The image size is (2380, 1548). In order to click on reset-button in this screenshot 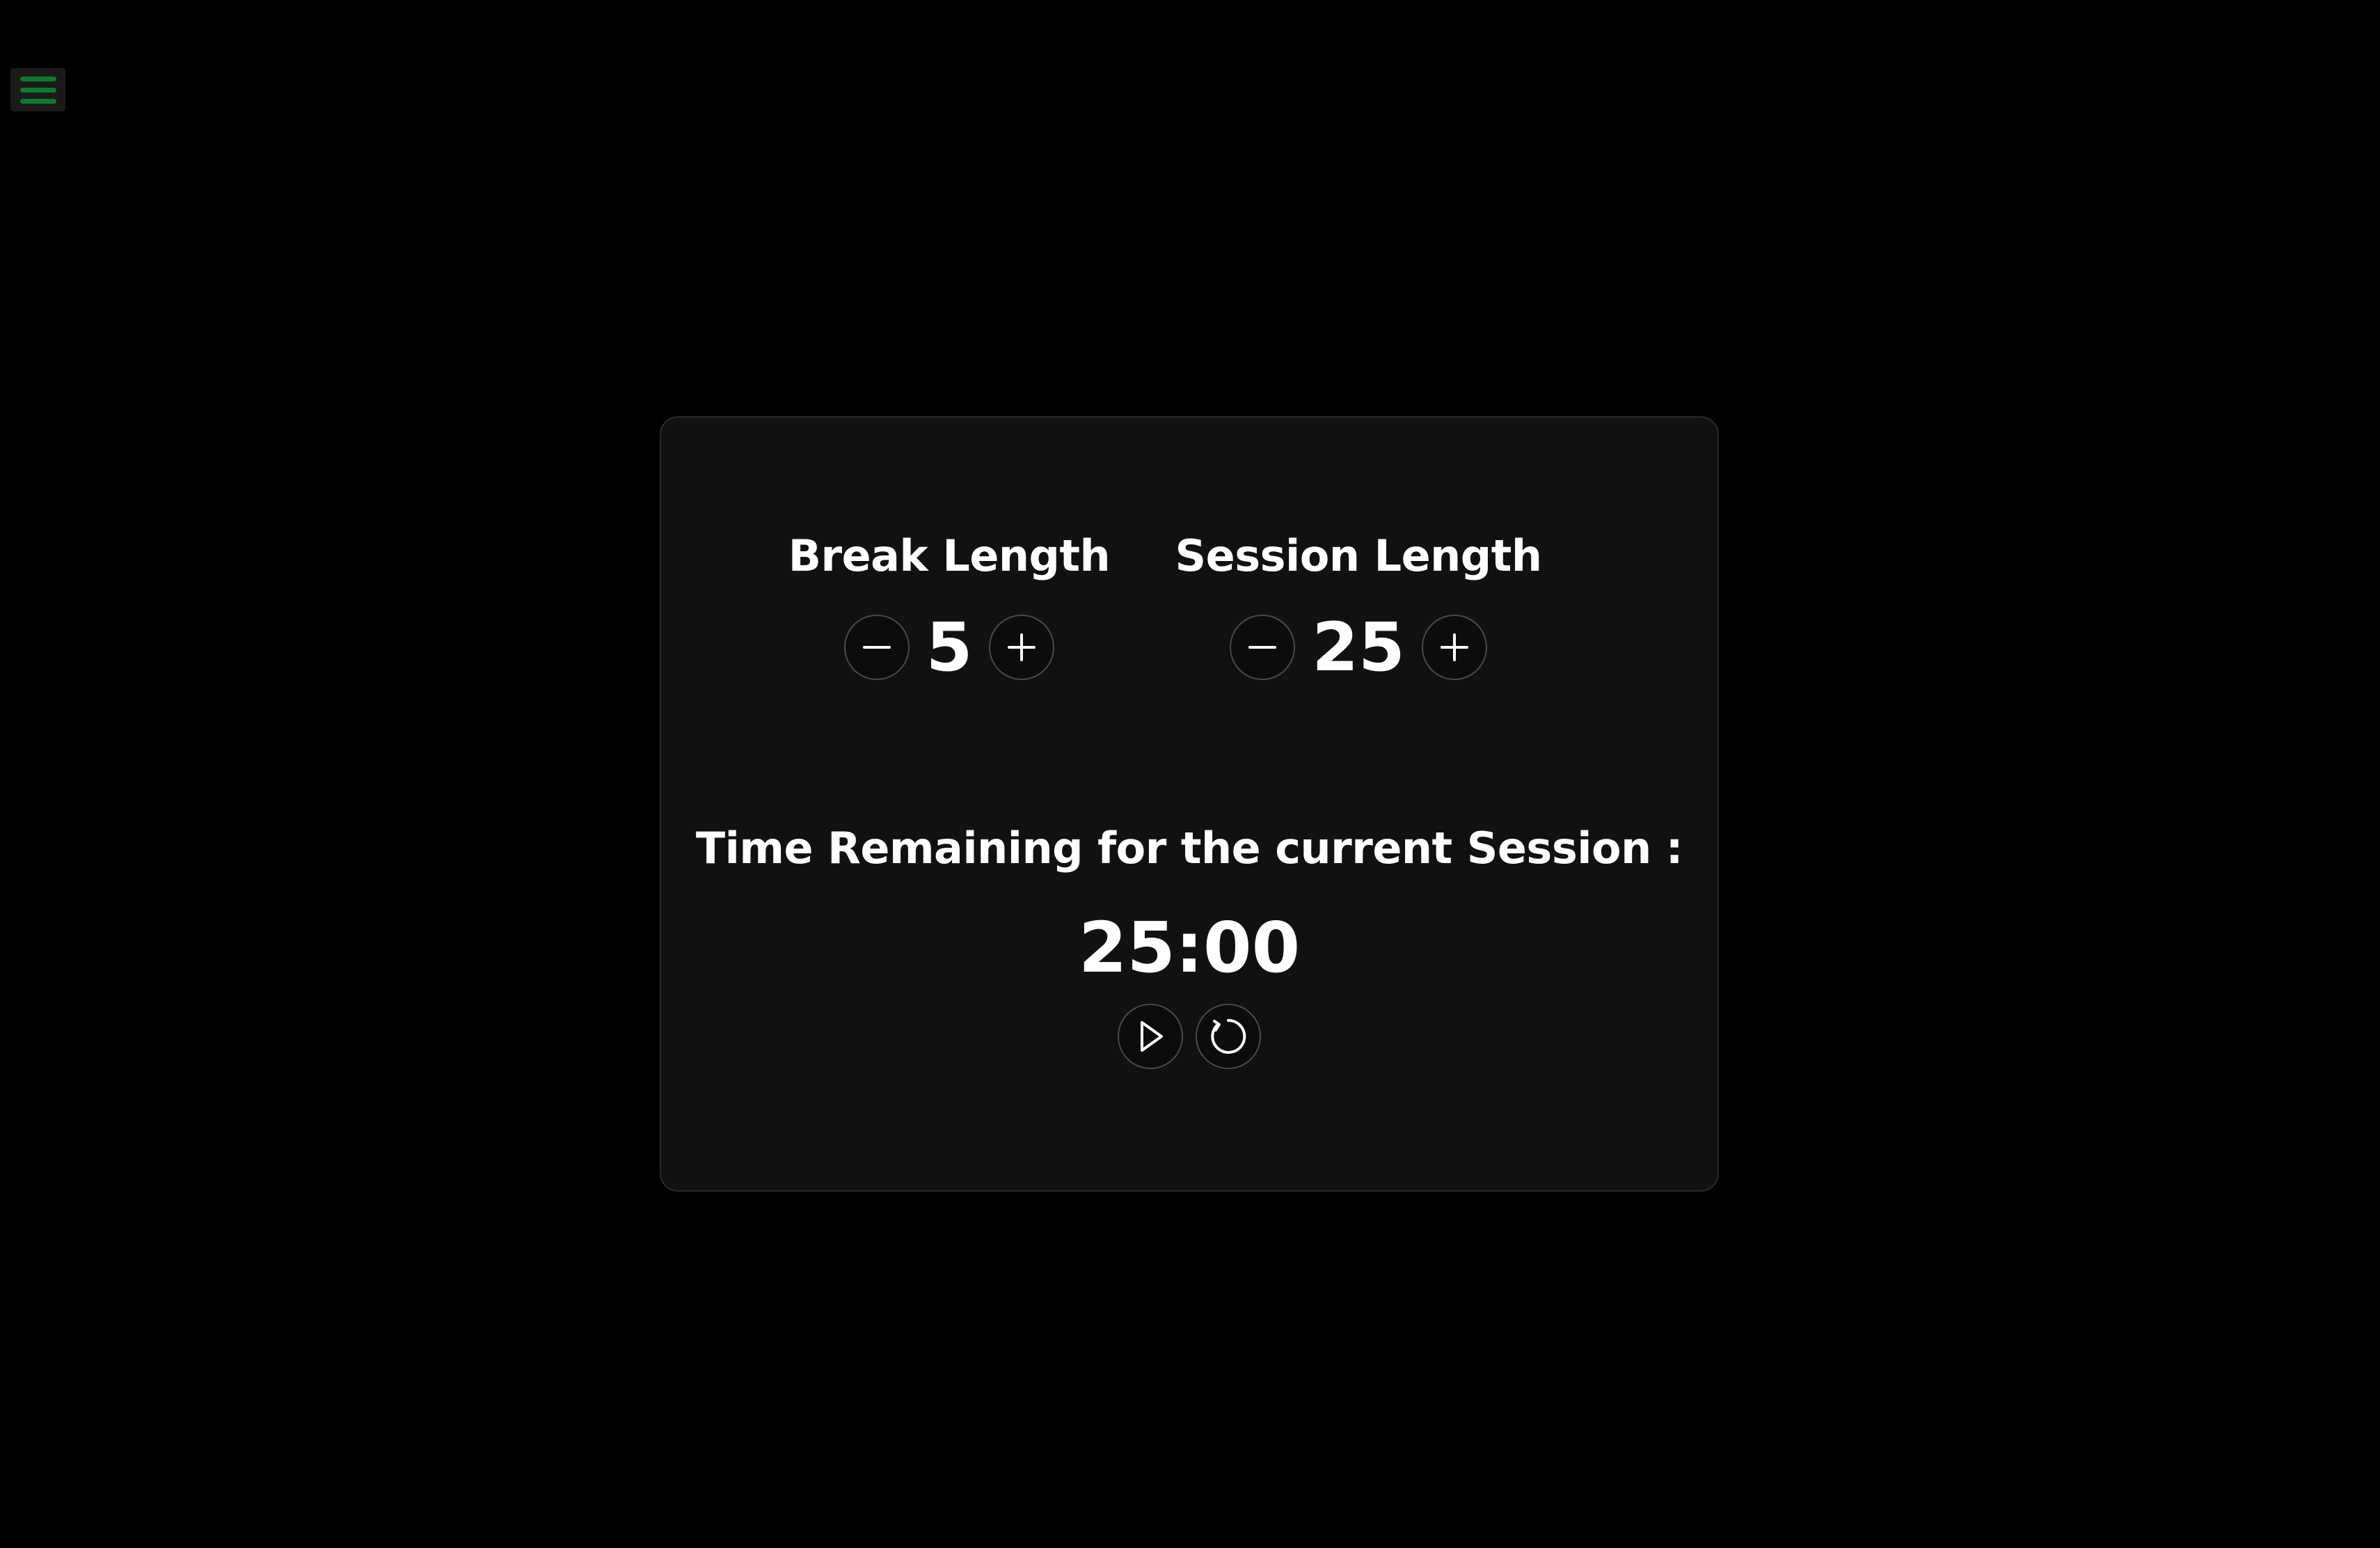, I will do `click(1228, 1036)`.